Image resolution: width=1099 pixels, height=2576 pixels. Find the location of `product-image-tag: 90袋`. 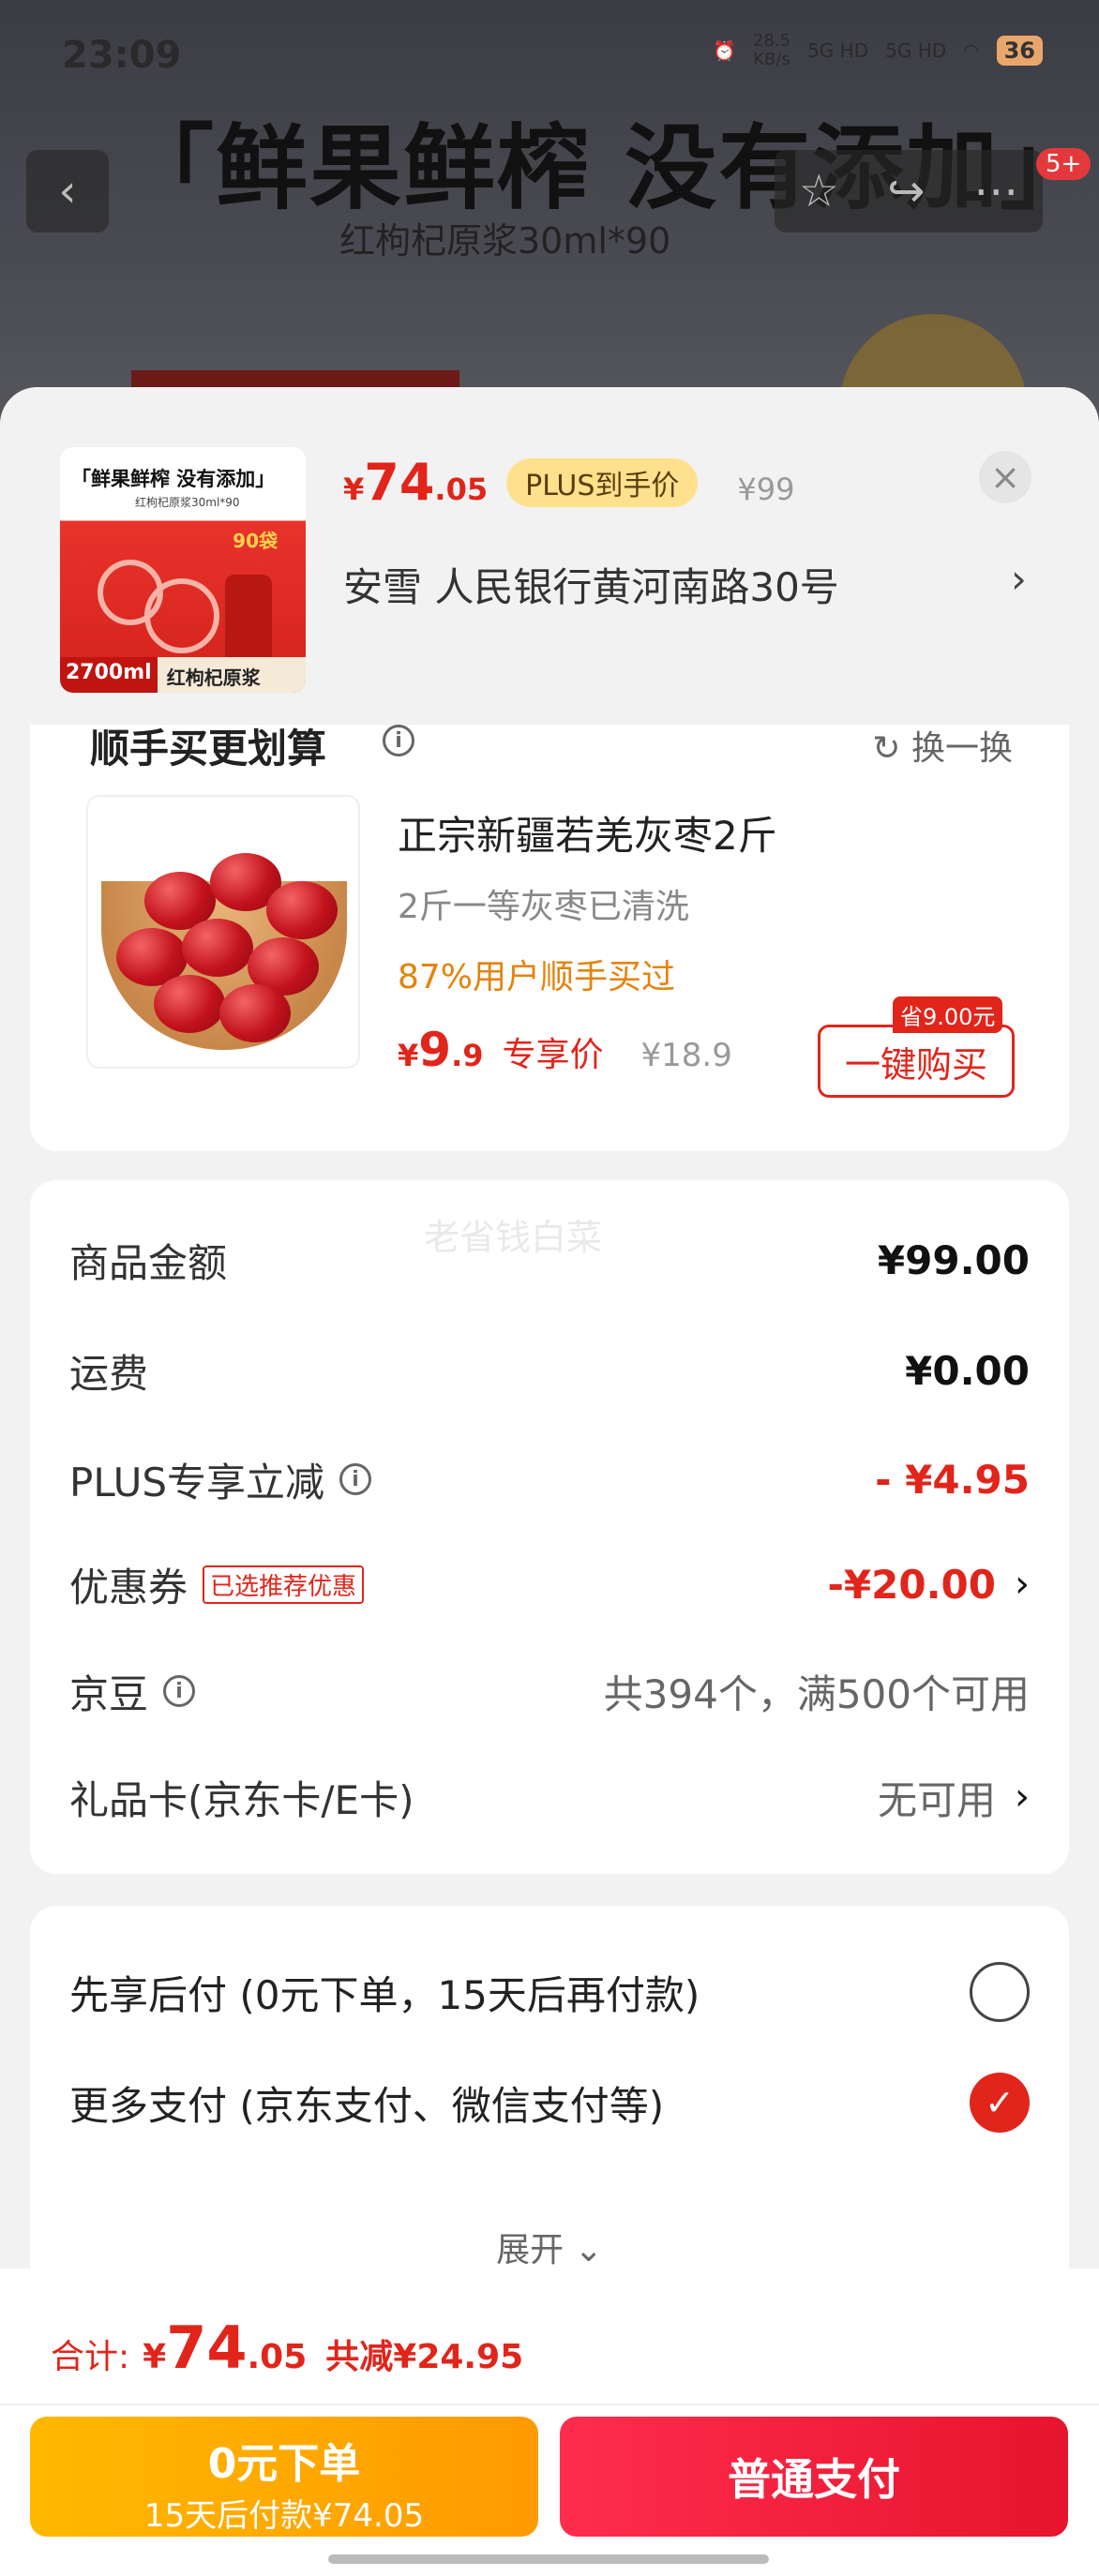

product-image-tag: 90袋 is located at coordinates (255, 541).